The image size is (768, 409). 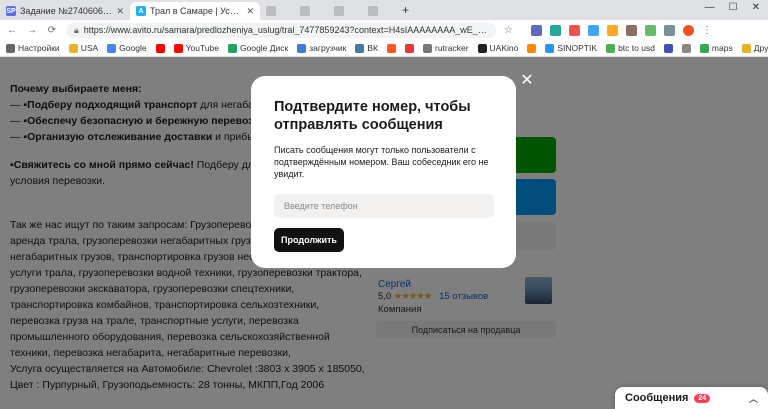 What do you see at coordinates (508, 30) in the screenshot?
I see `star-icon: ☆` at bounding box center [508, 30].